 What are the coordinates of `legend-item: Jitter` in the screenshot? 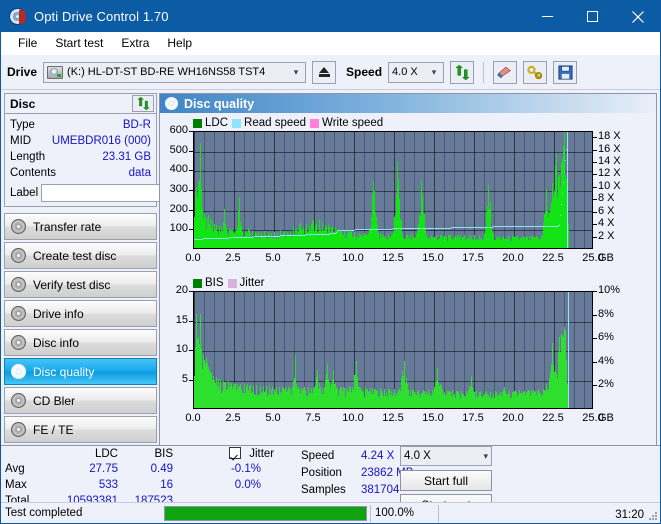 It's located at (245, 283).